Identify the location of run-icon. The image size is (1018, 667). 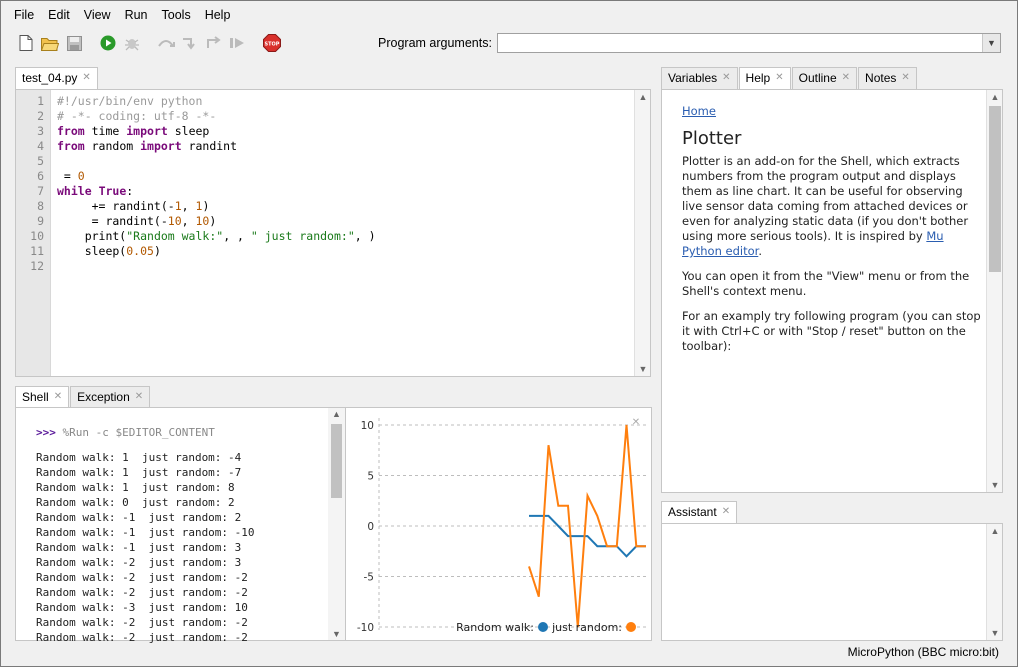
(108, 43).